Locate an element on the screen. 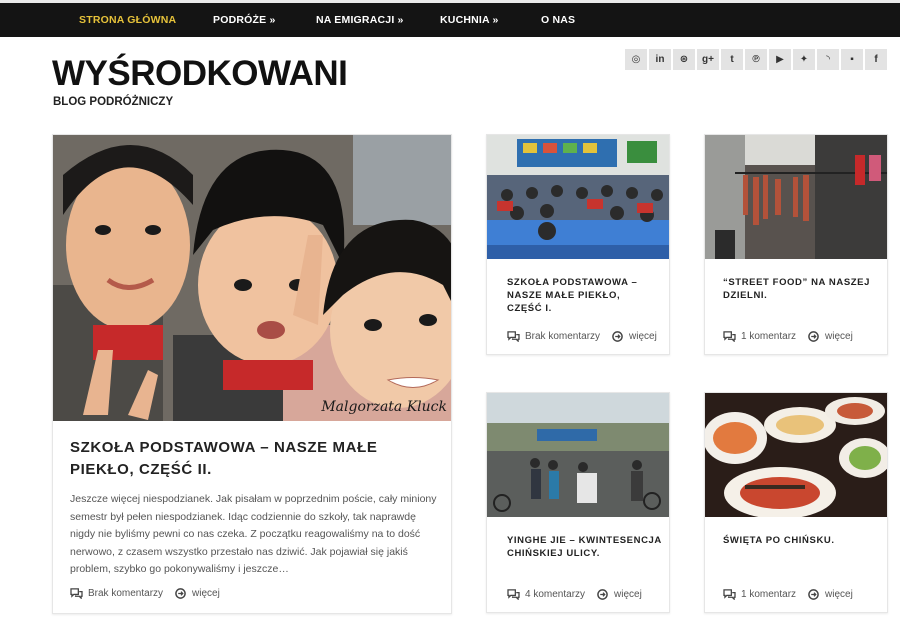 The height and width of the screenshot is (624, 900). dribbble-icon: ⊛ is located at coordinates (684, 59).